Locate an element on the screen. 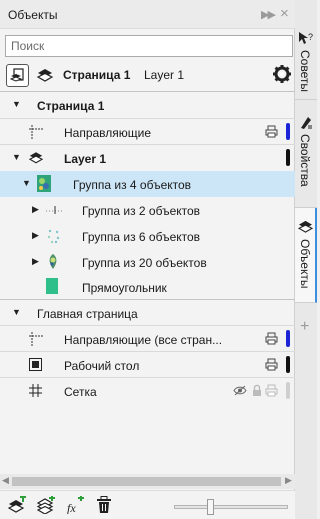 This screenshot has width=320, height=519. dock-tabs: ? Советы Свойства Объекты + is located at coordinates (306, 259).